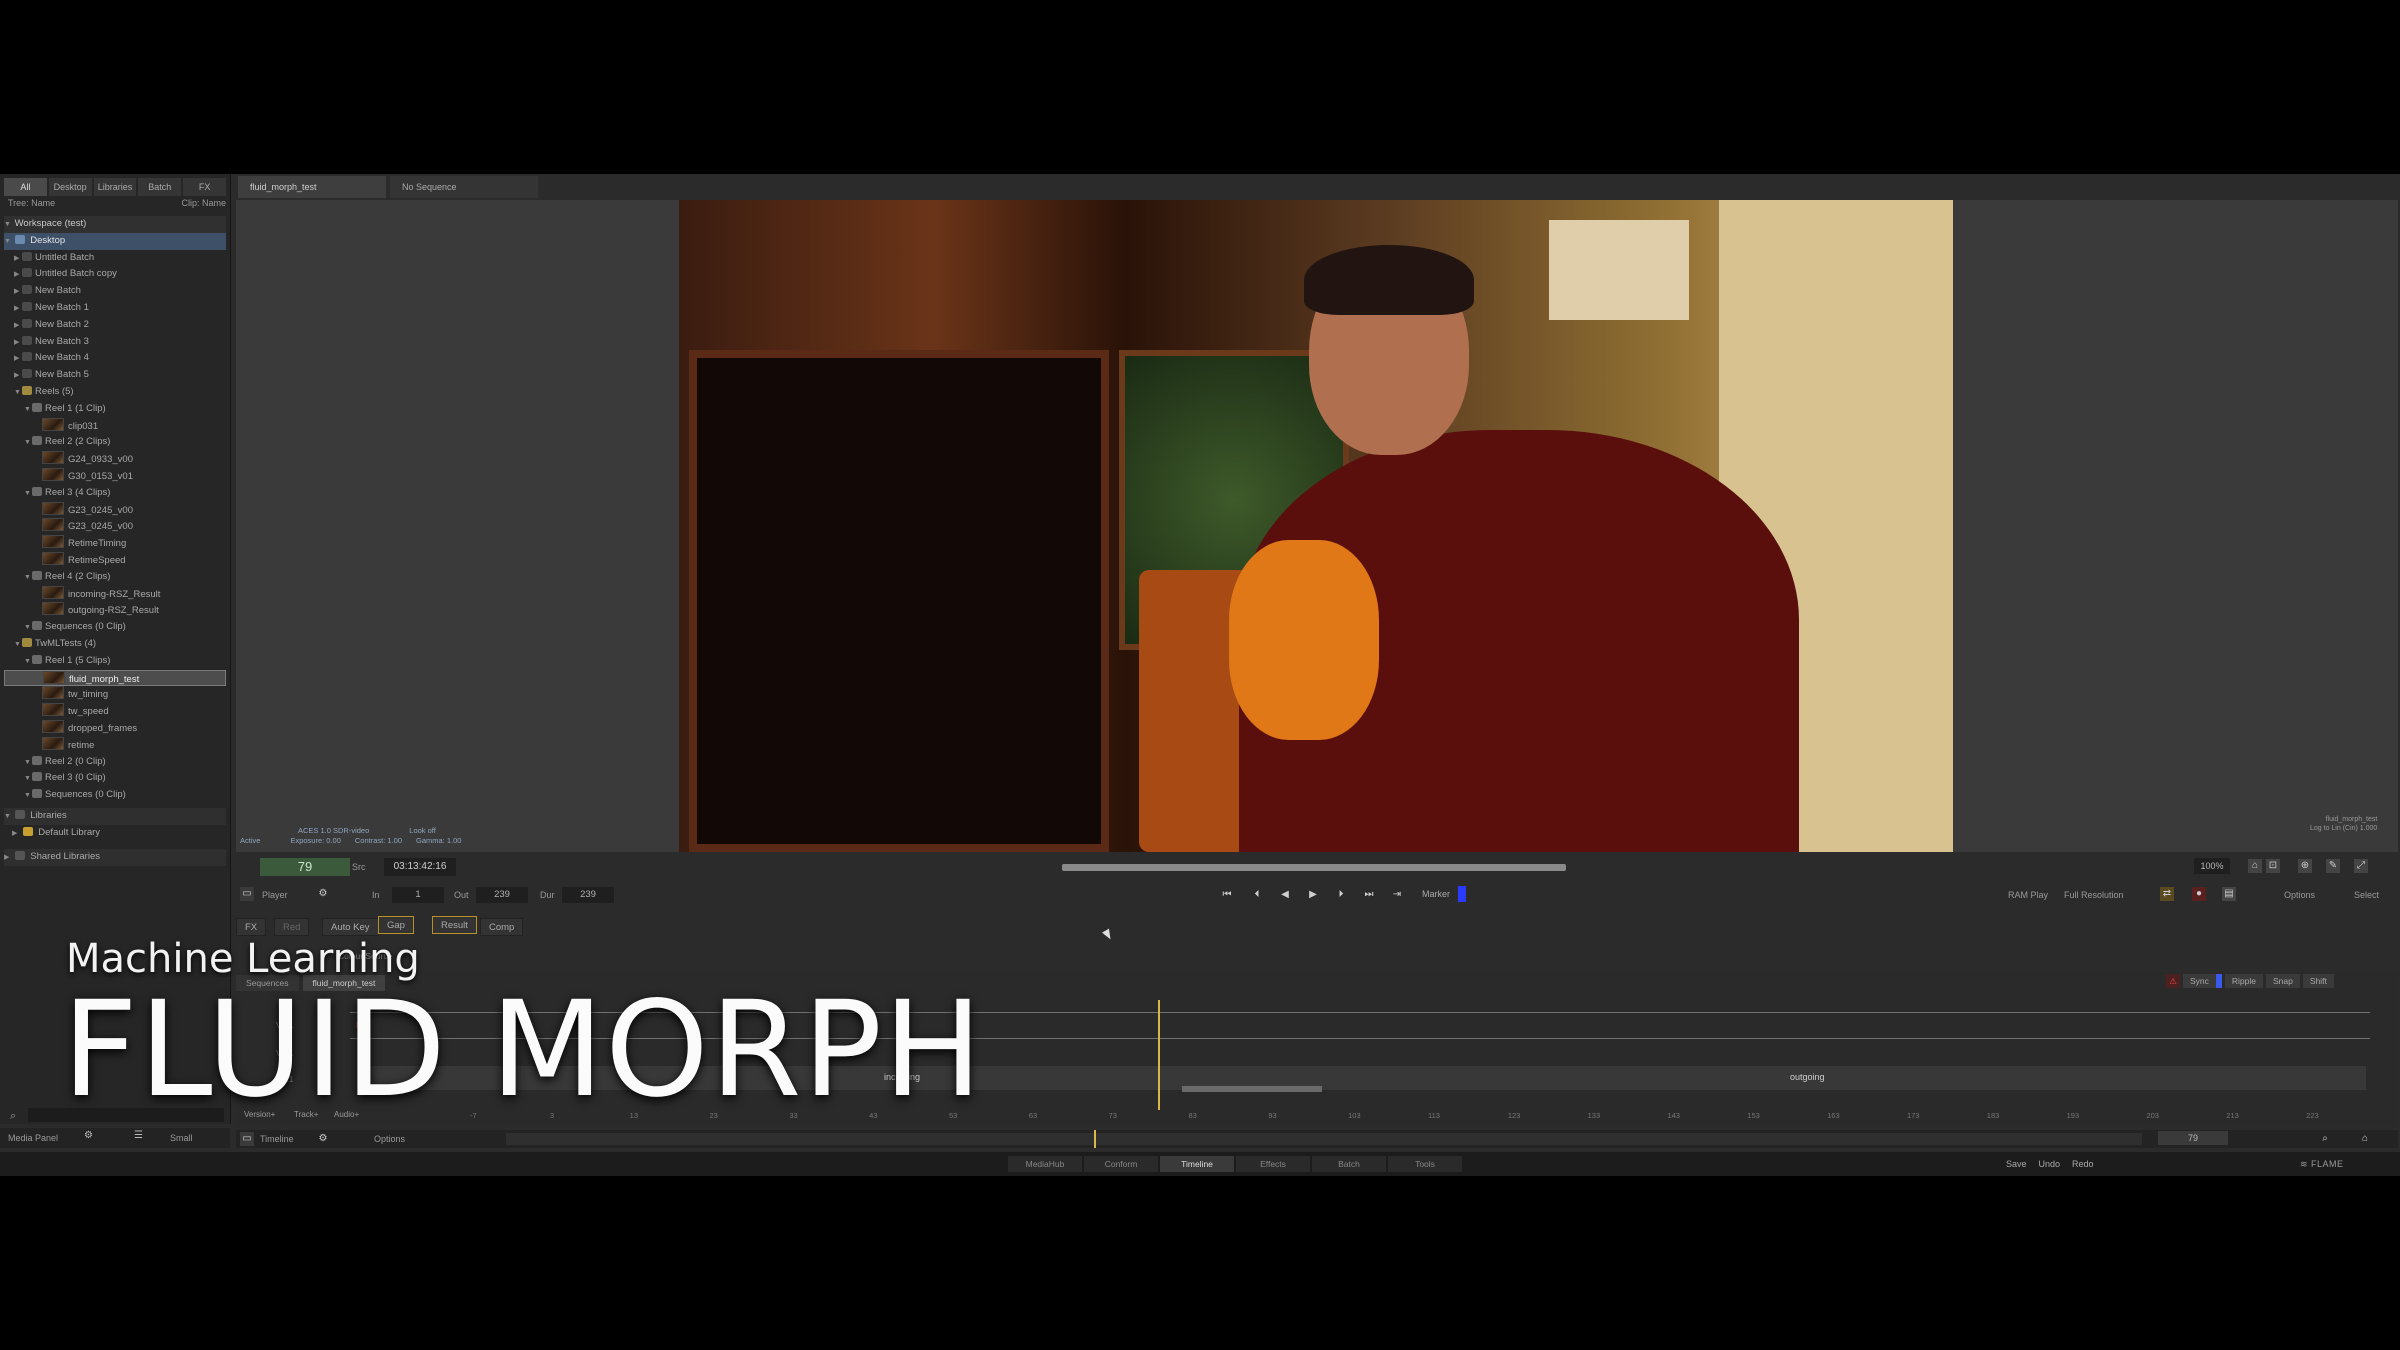 Image resolution: width=2400 pixels, height=1350 pixels. What do you see at coordinates (1273, 1164) in the screenshot?
I see `tab-effects: Effects` at bounding box center [1273, 1164].